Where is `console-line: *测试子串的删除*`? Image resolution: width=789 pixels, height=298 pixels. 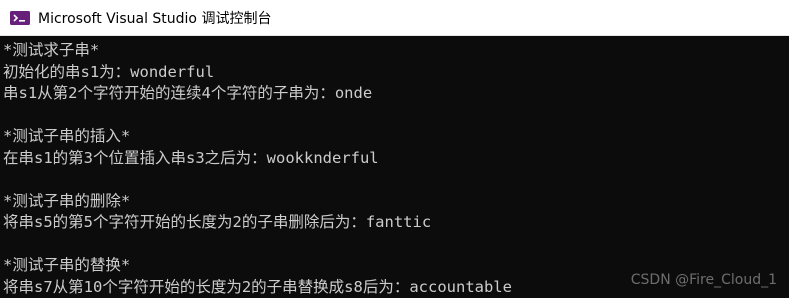 console-line: *测试子串的删除* is located at coordinates (396, 202).